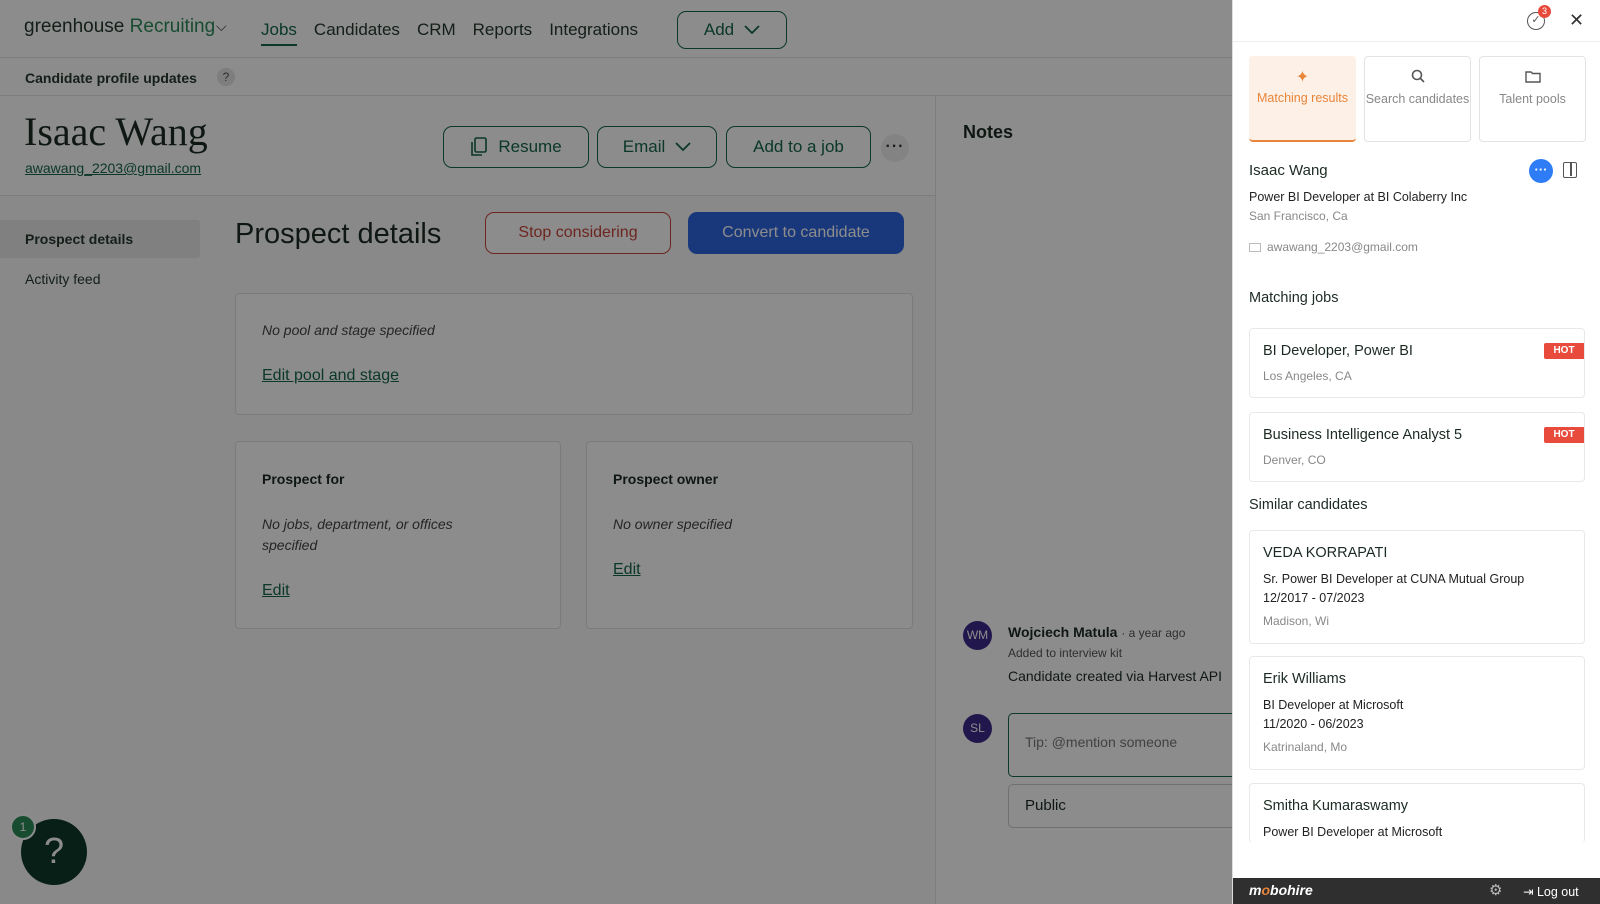  What do you see at coordinates (1495, 890) in the screenshot?
I see `gear-icon: ⚙` at bounding box center [1495, 890].